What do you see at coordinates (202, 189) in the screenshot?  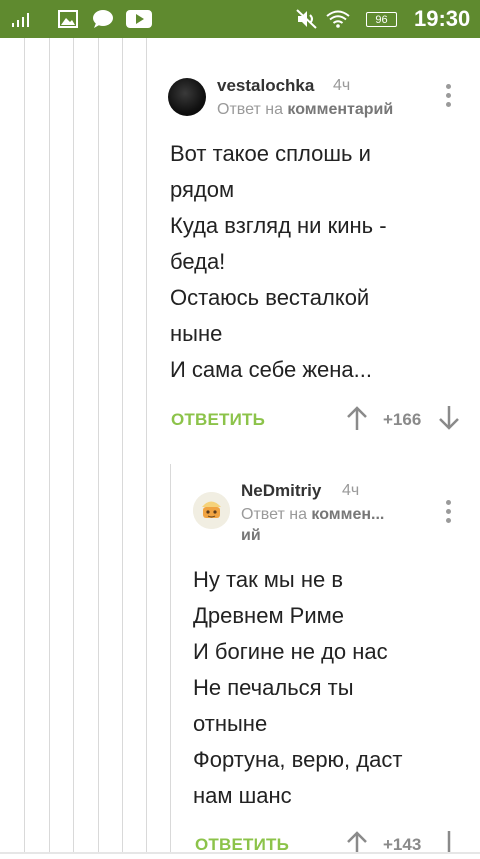 I see `comment-line: рядом` at bounding box center [202, 189].